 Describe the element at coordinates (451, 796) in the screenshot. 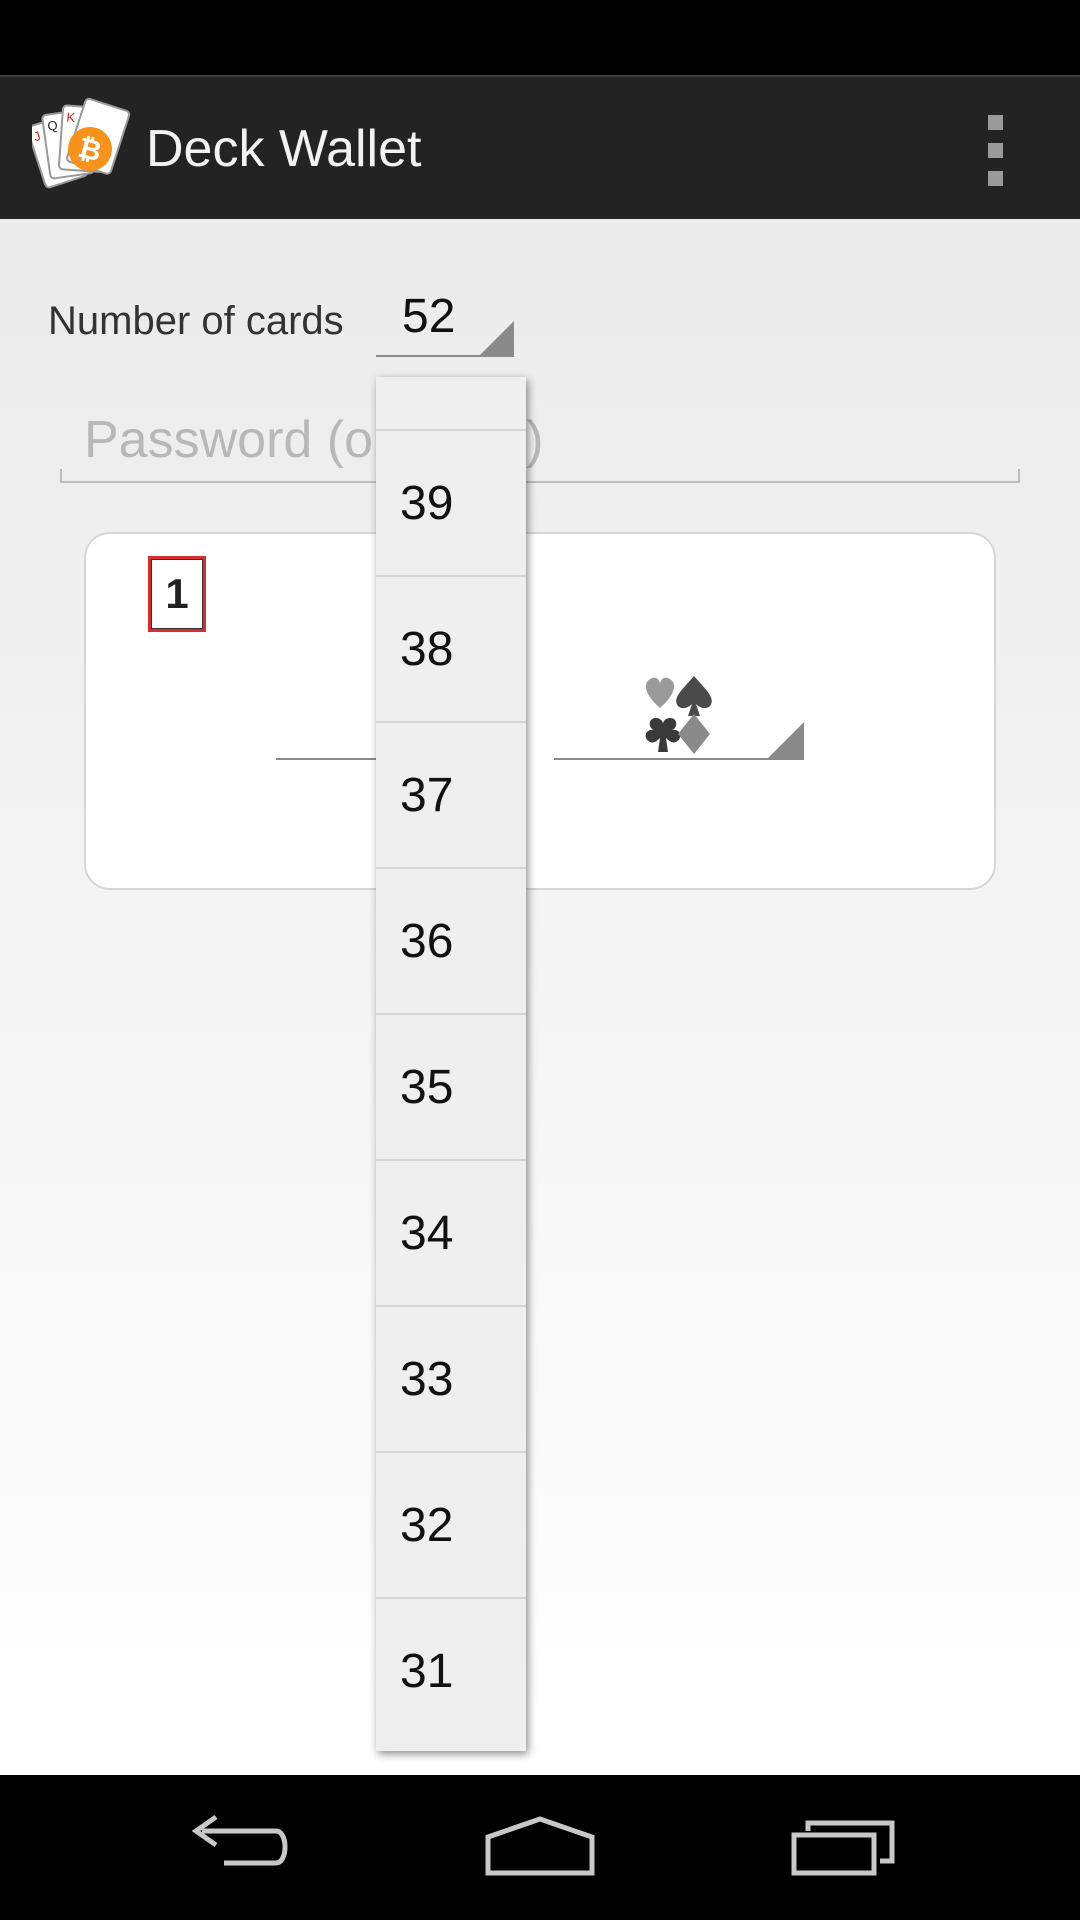

I see `dropdown-item: 37` at that location.